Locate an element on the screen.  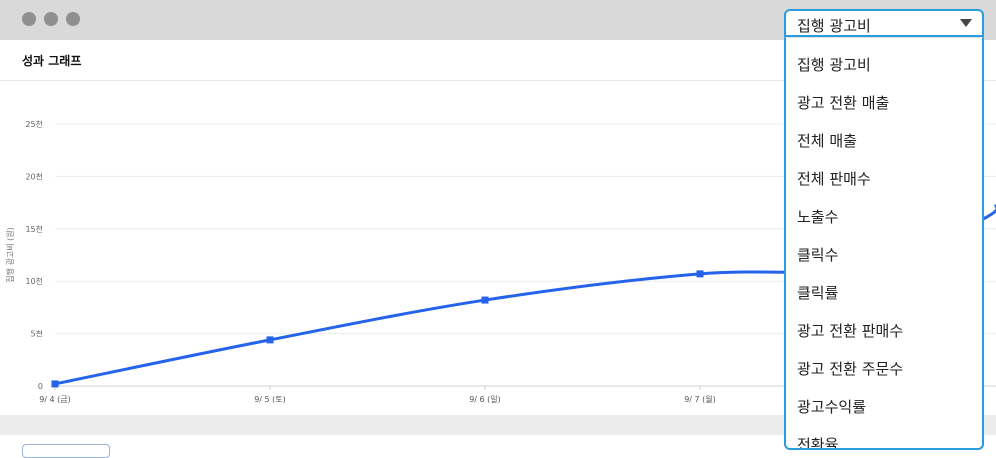
metric-option-total-revenue: 전체 매출 is located at coordinates (884, 141).